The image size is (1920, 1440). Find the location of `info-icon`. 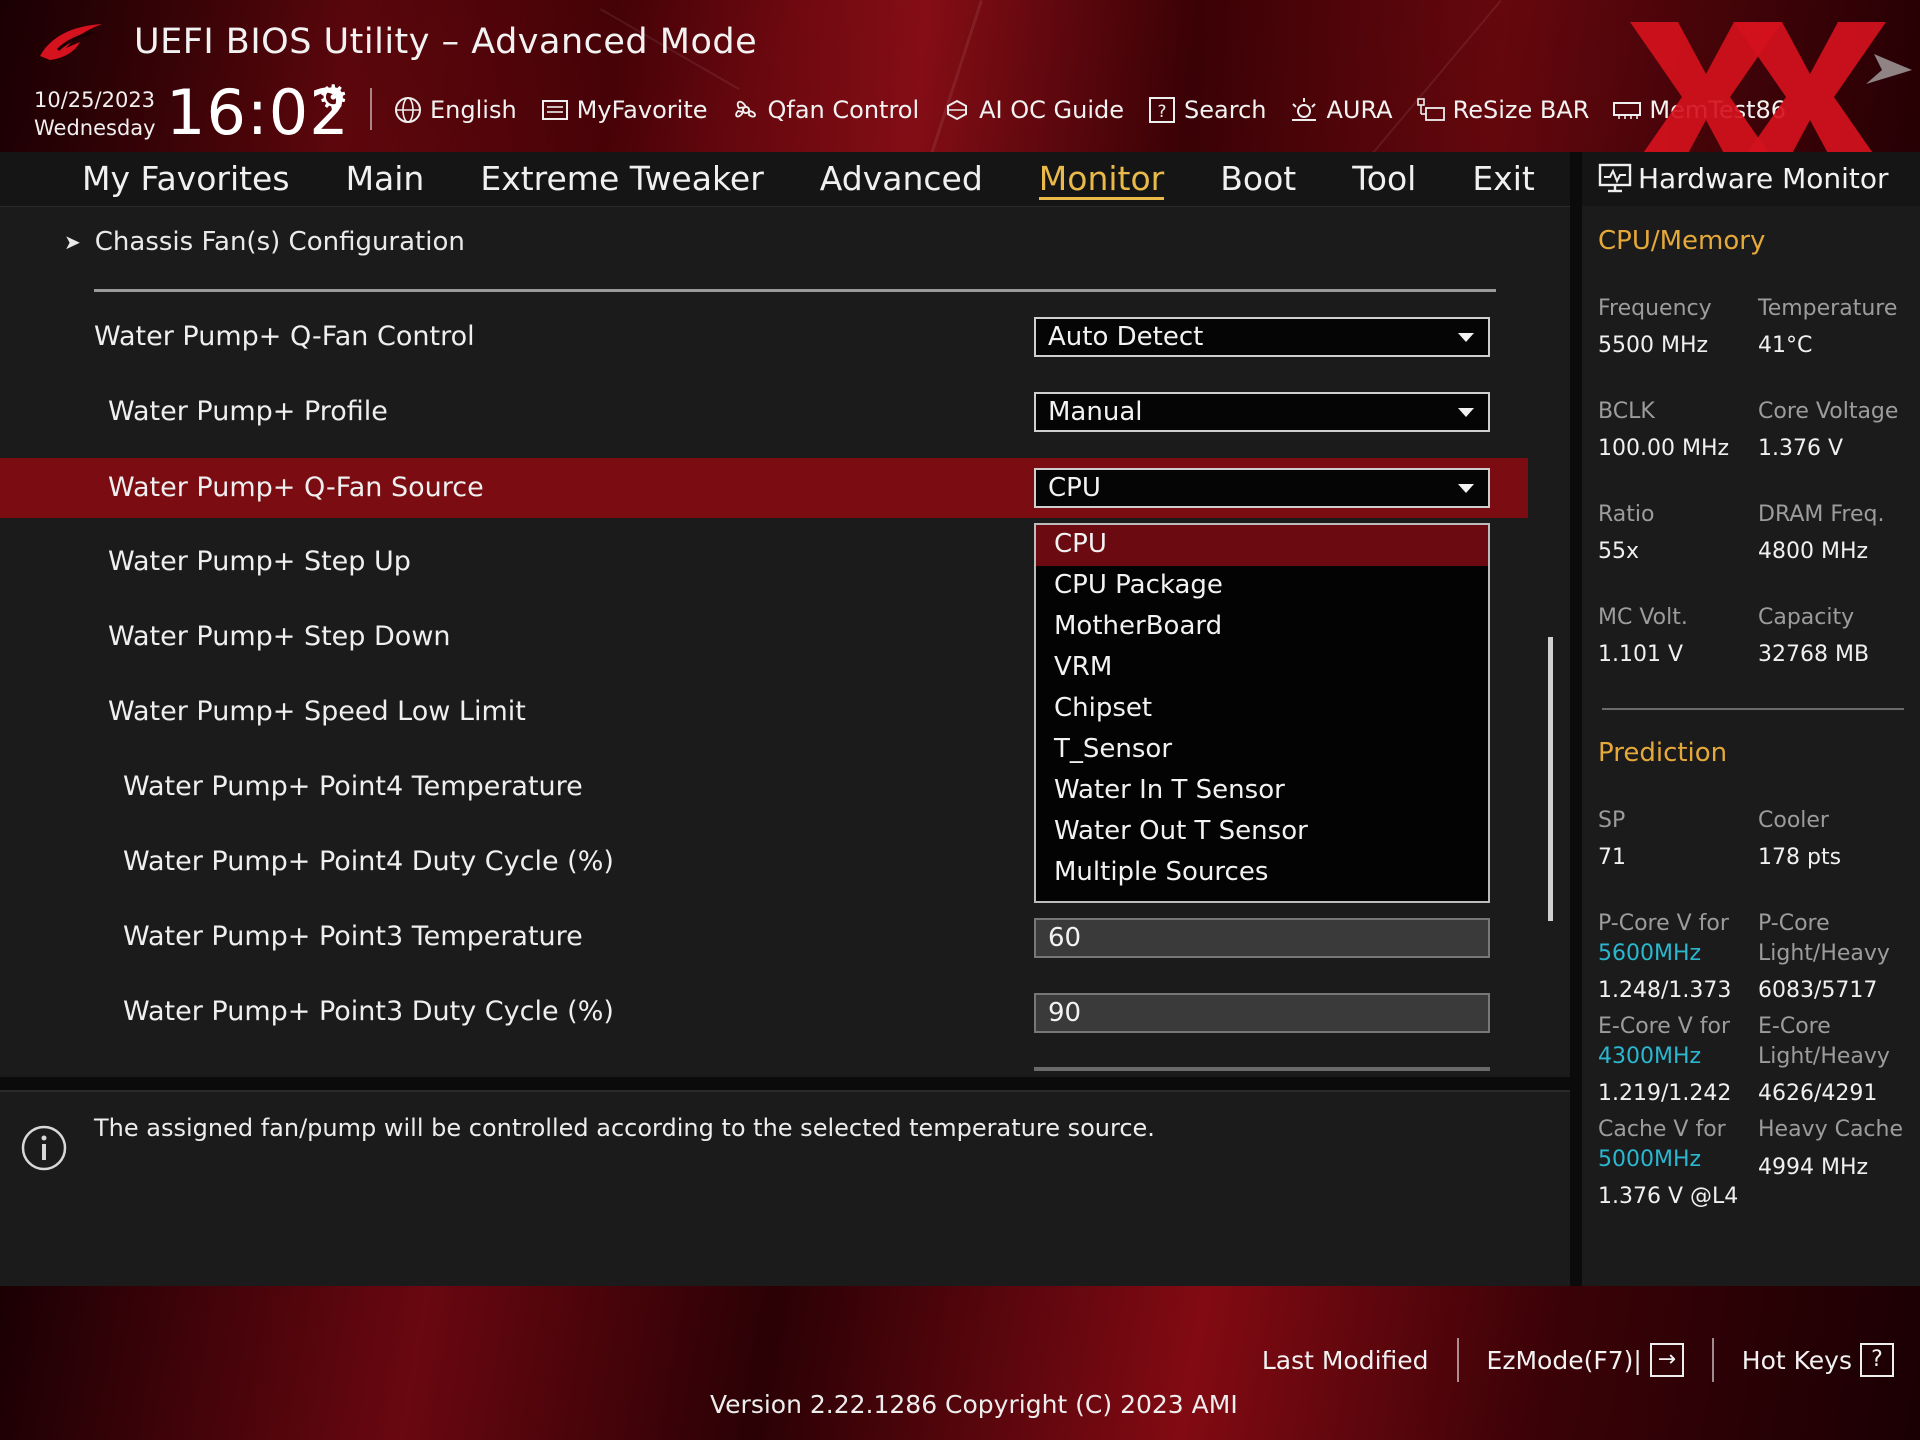

info-icon is located at coordinates (44, 1148).